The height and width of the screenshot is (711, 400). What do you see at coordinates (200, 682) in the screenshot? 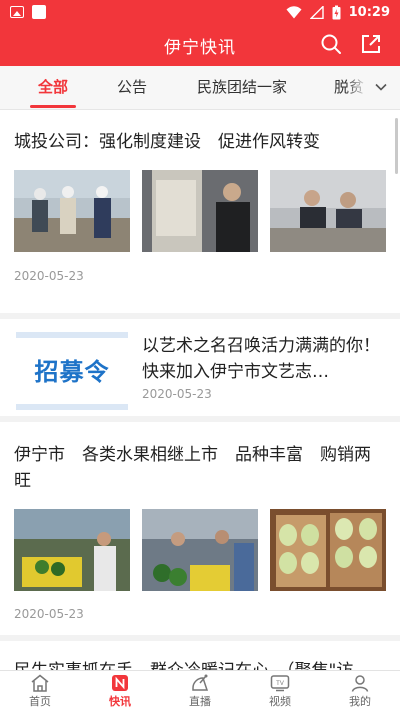
I see `live-icon` at bounding box center [200, 682].